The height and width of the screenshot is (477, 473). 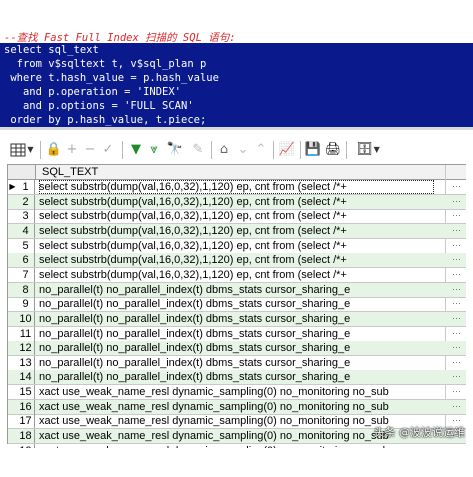 What do you see at coordinates (54, 150) in the screenshot?
I see `first-record-button: 🔒` at bounding box center [54, 150].